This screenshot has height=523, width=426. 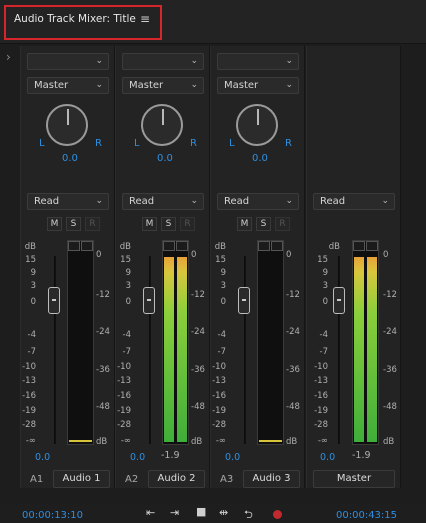 I want to click on fader-scale-label: 0, so click(x=128, y=302).